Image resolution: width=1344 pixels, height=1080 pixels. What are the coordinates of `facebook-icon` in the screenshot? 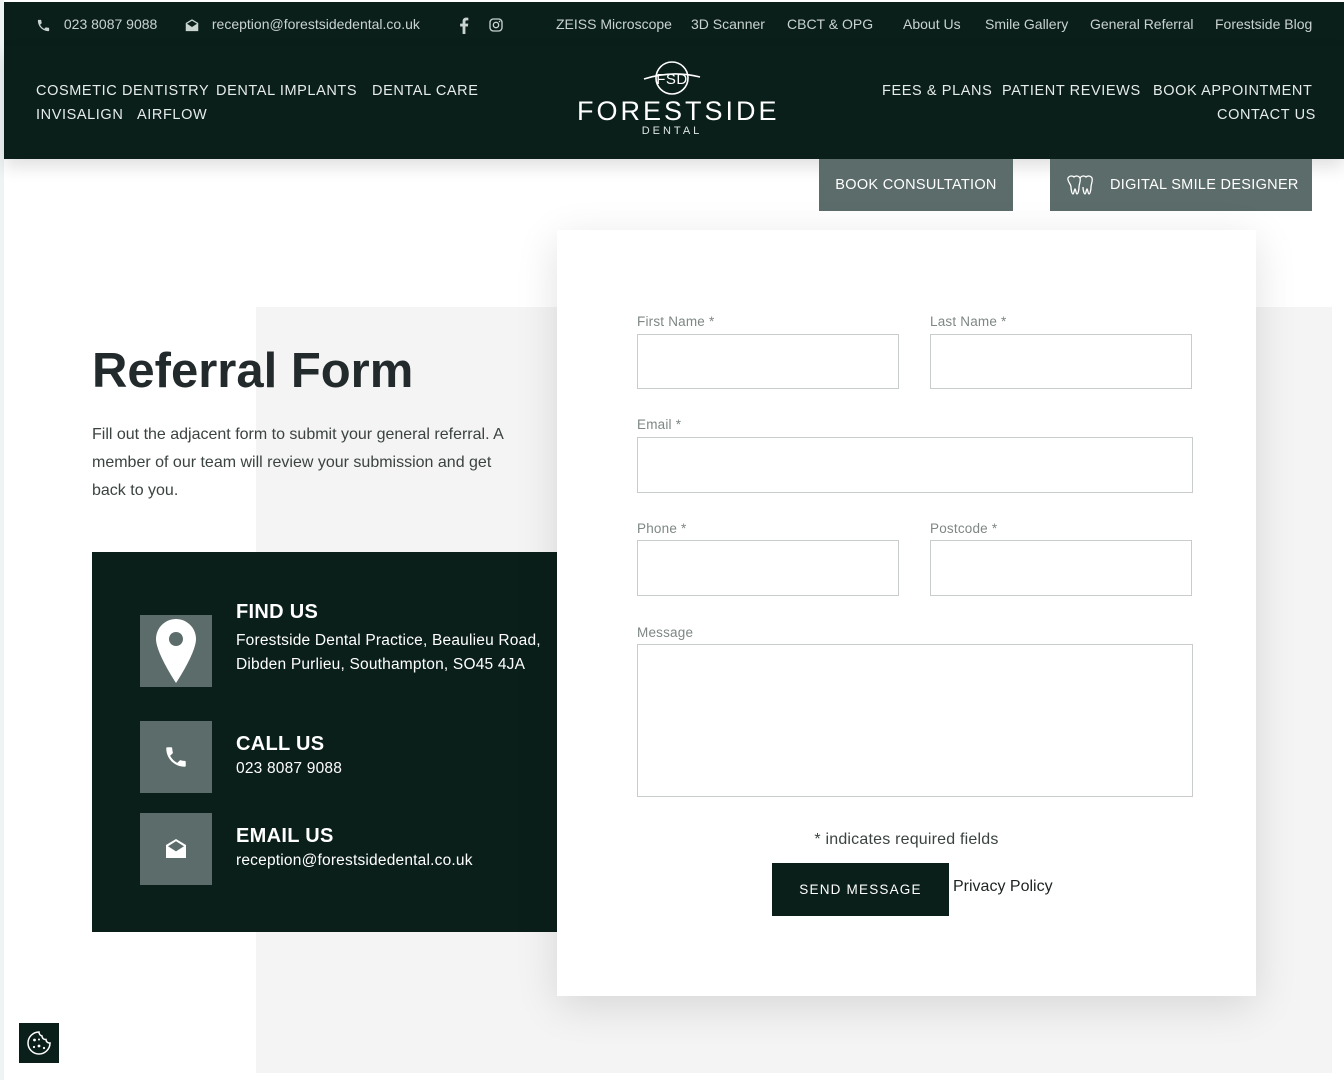 It's located at (464, 24).